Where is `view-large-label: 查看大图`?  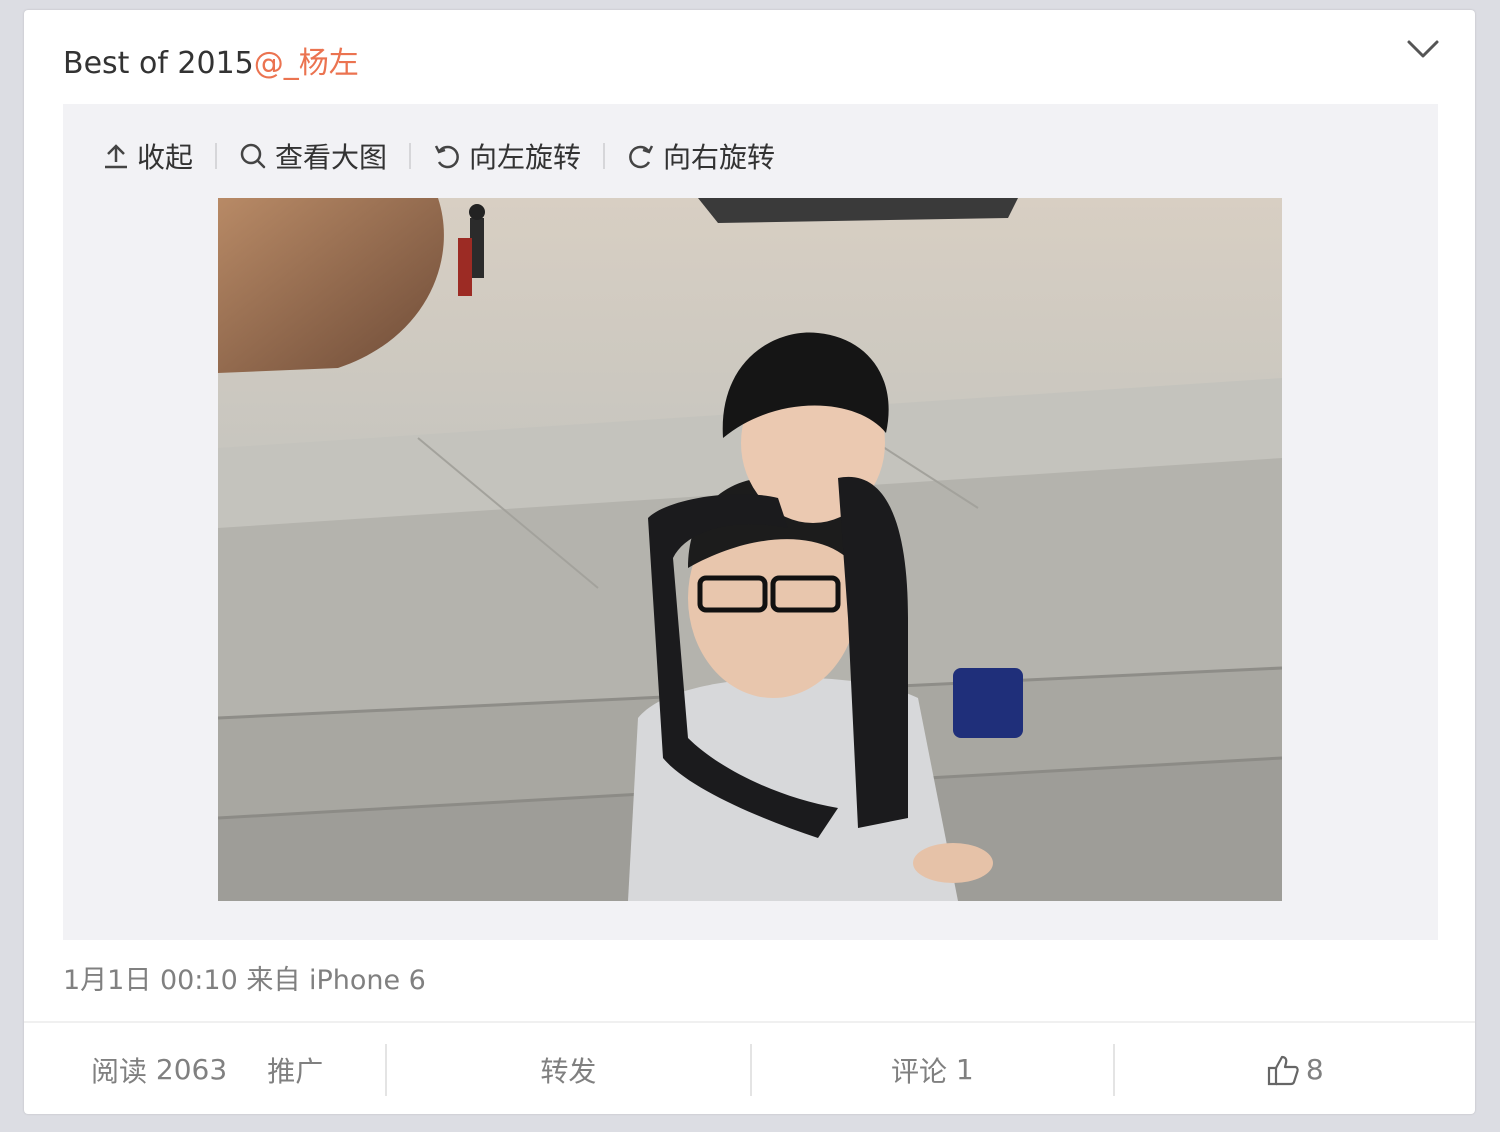 view-large-label: 查看大图 is located at coordinates (331, 157).